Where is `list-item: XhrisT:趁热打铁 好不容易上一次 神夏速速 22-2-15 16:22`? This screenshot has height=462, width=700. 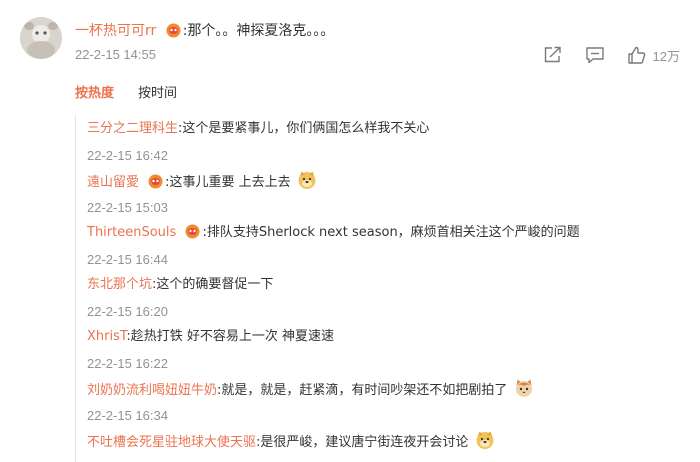
list-item: XhrisT:趁热打铁 好不容易上一次 神夏速速 22-2-15 16:22 is located at coordinates (210, 349).